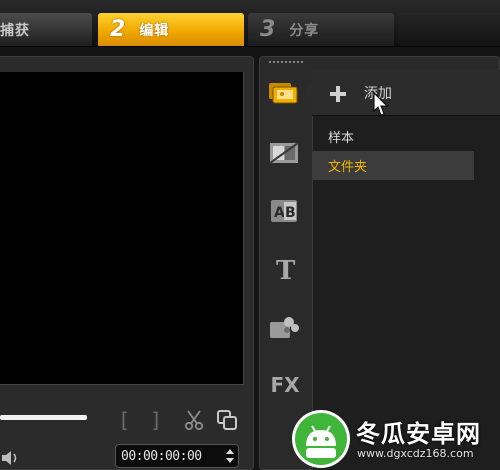 The height and width of the screenshot is (470, 500). I want to click on mark-out-button: ], so click(156, 420).